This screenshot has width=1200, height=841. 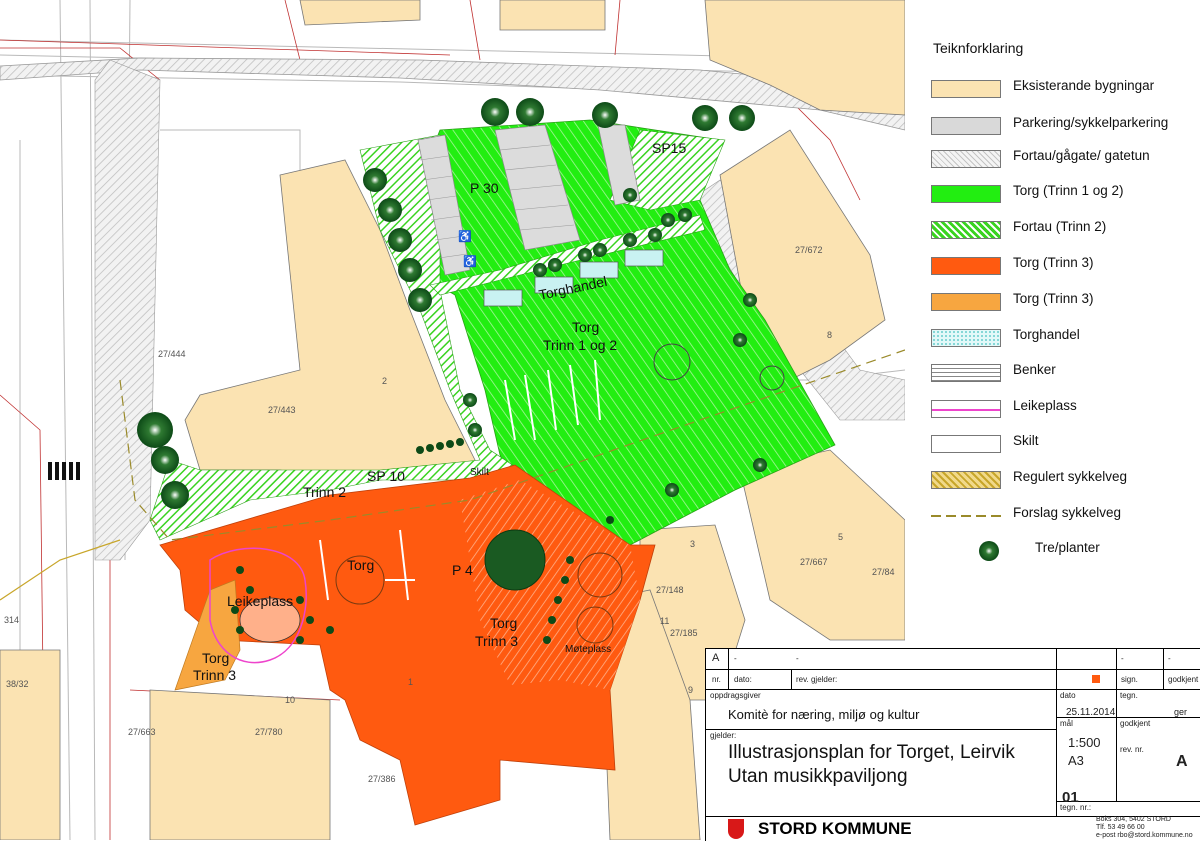 What do you see at coordinates (670, 590) in the screenshot?
I see `svg-text: 27/148` at bounding box center [670, 590].